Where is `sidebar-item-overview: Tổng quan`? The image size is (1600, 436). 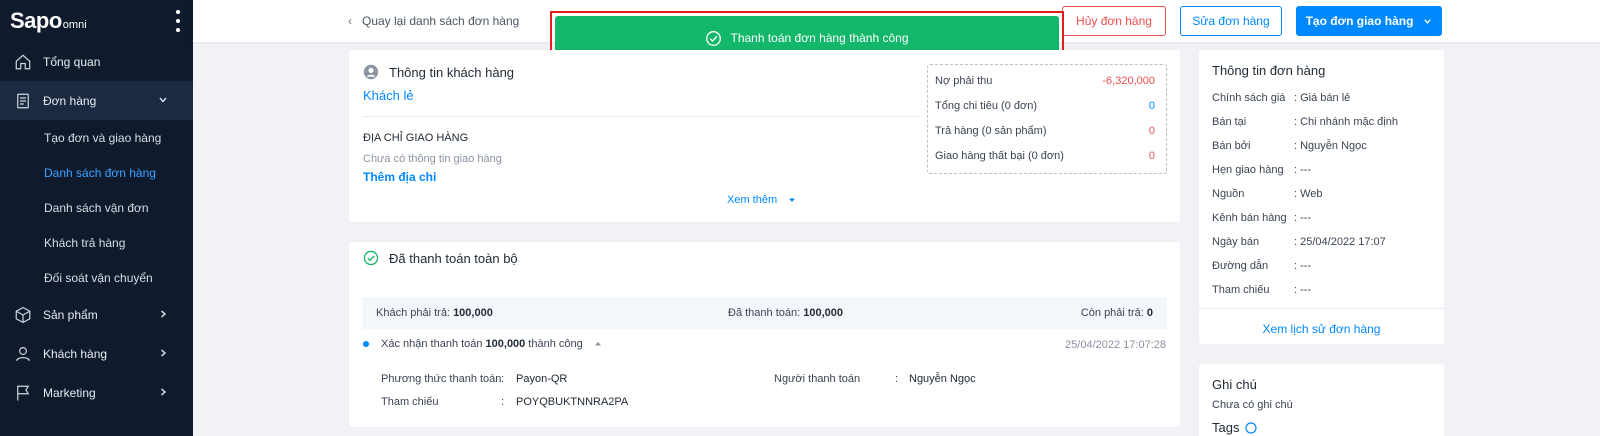
sidebar-item-overview: Tổng quan is located at coordinates (96, 61).